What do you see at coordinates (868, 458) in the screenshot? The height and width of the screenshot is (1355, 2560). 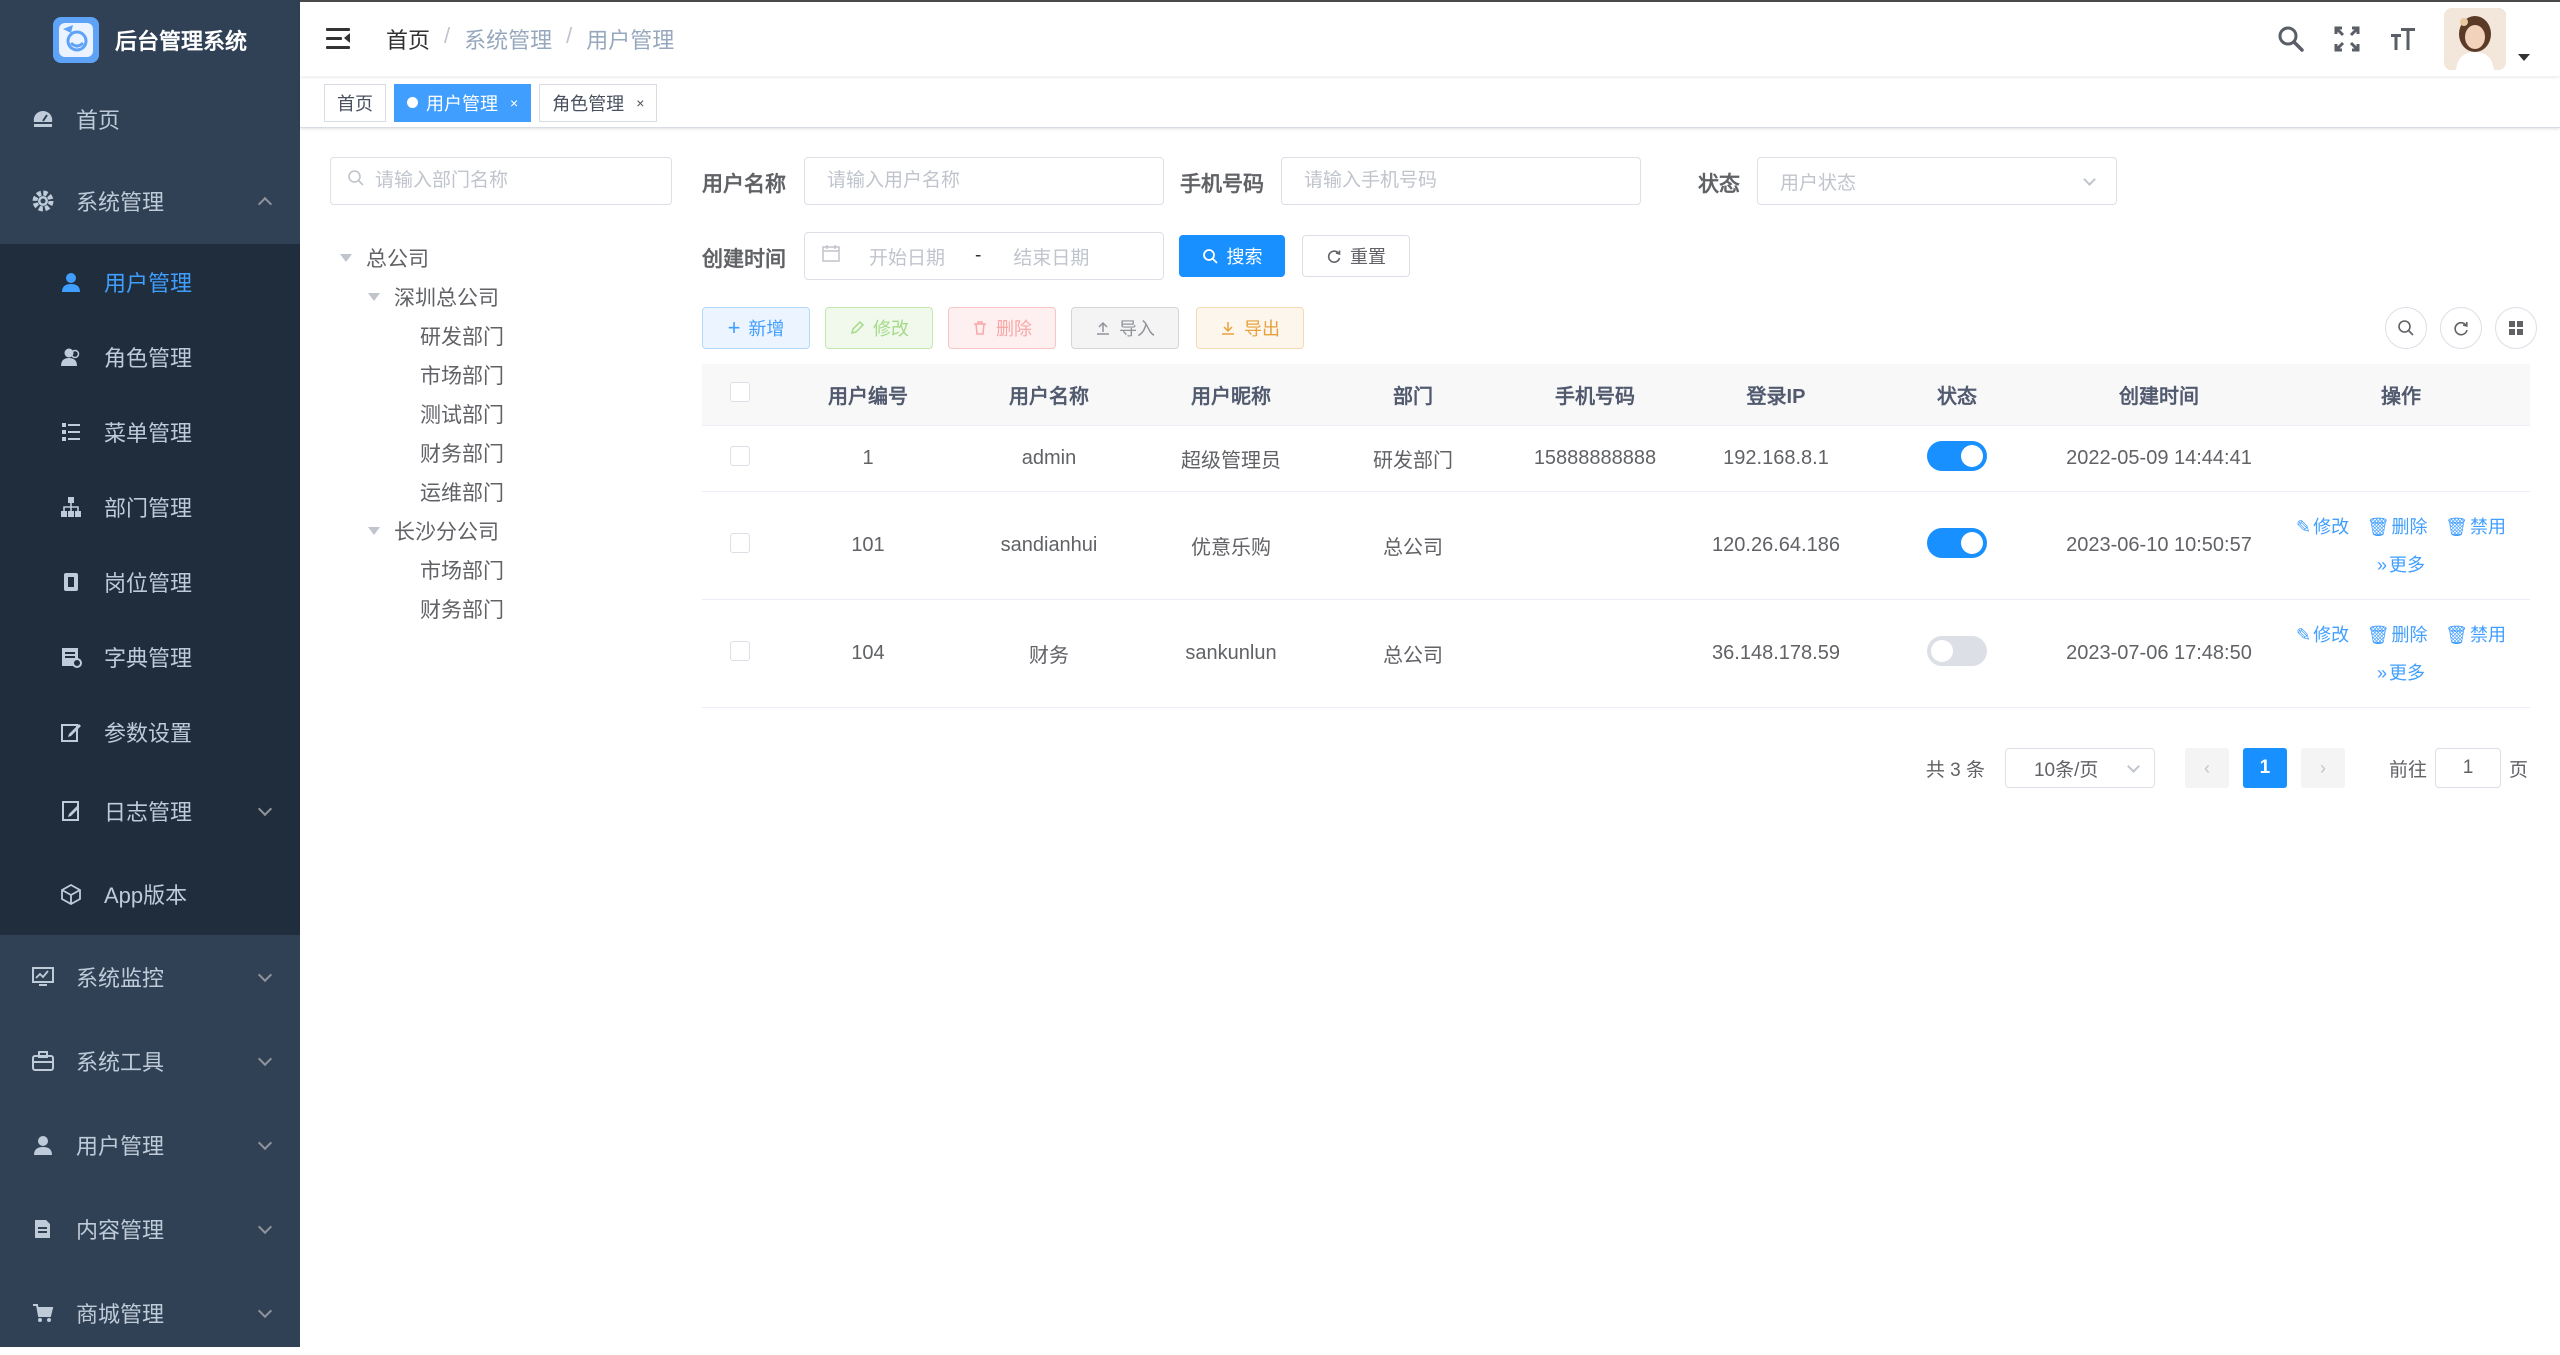 I see `cell-user-id: 1` at bounding box center [868, 458].